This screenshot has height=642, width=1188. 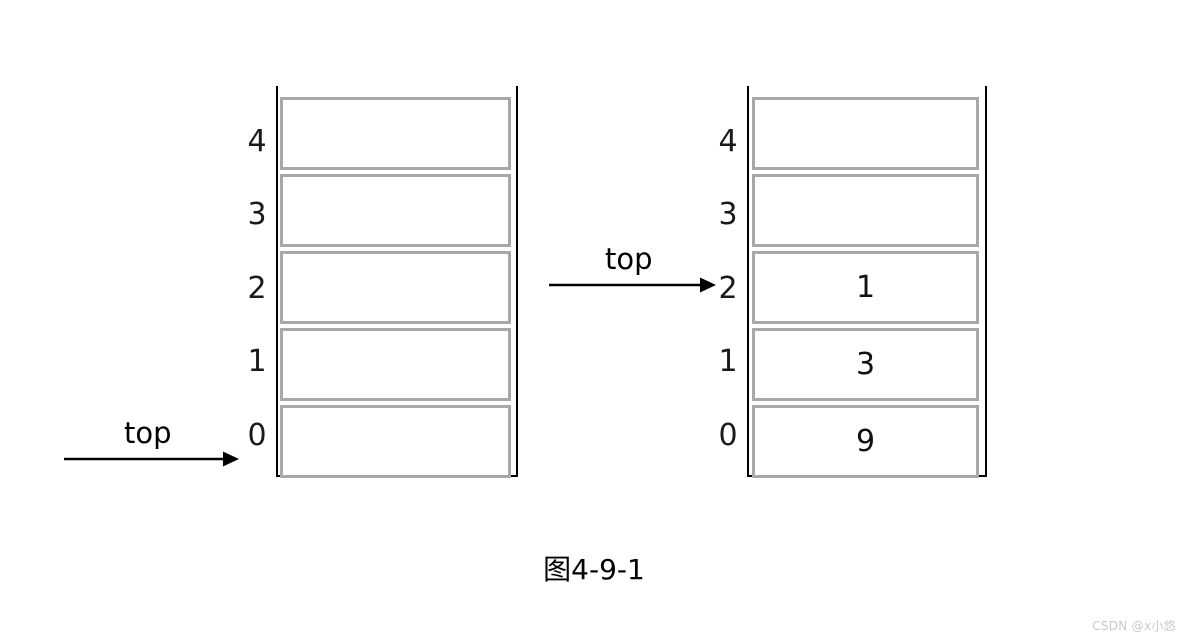 I want to click on left-stack-index-1: 1, so click(x=257, y=361).